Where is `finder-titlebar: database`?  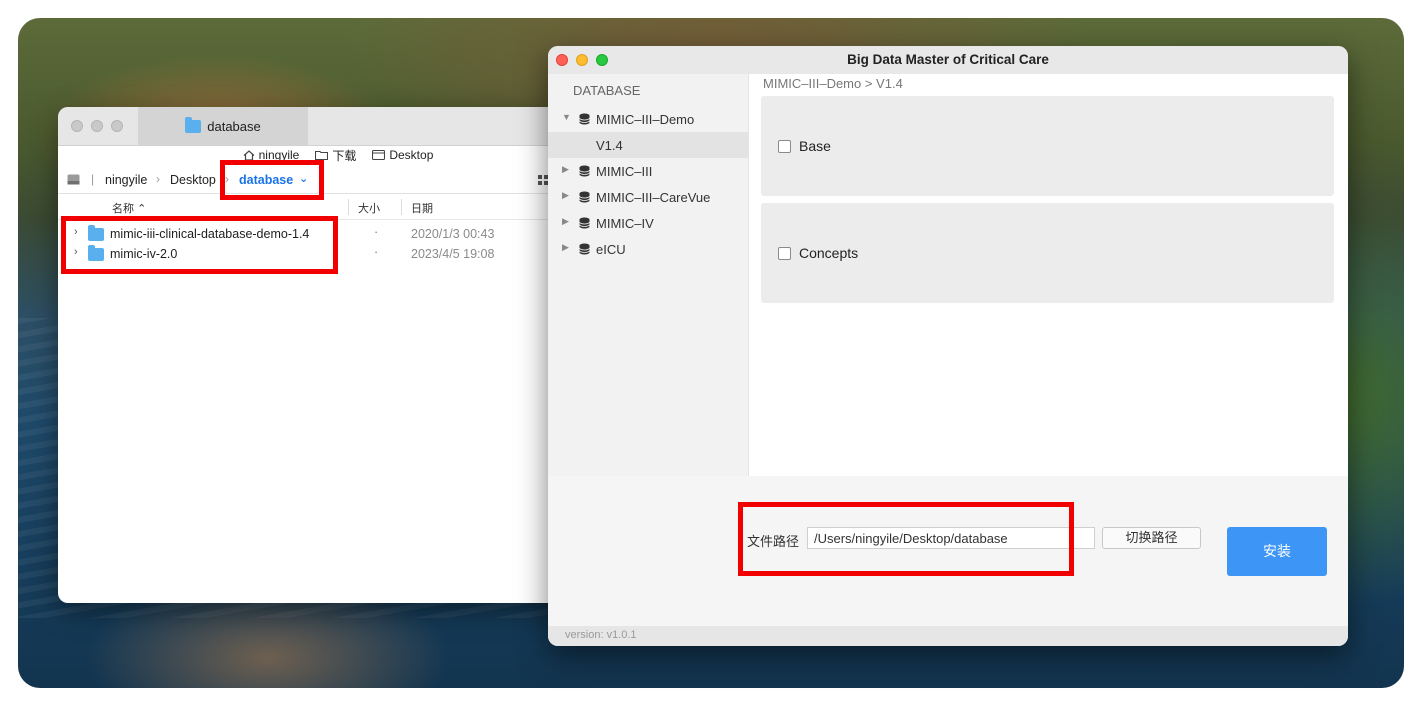
finder-titlebar: database is located at coordinates (338, 126).